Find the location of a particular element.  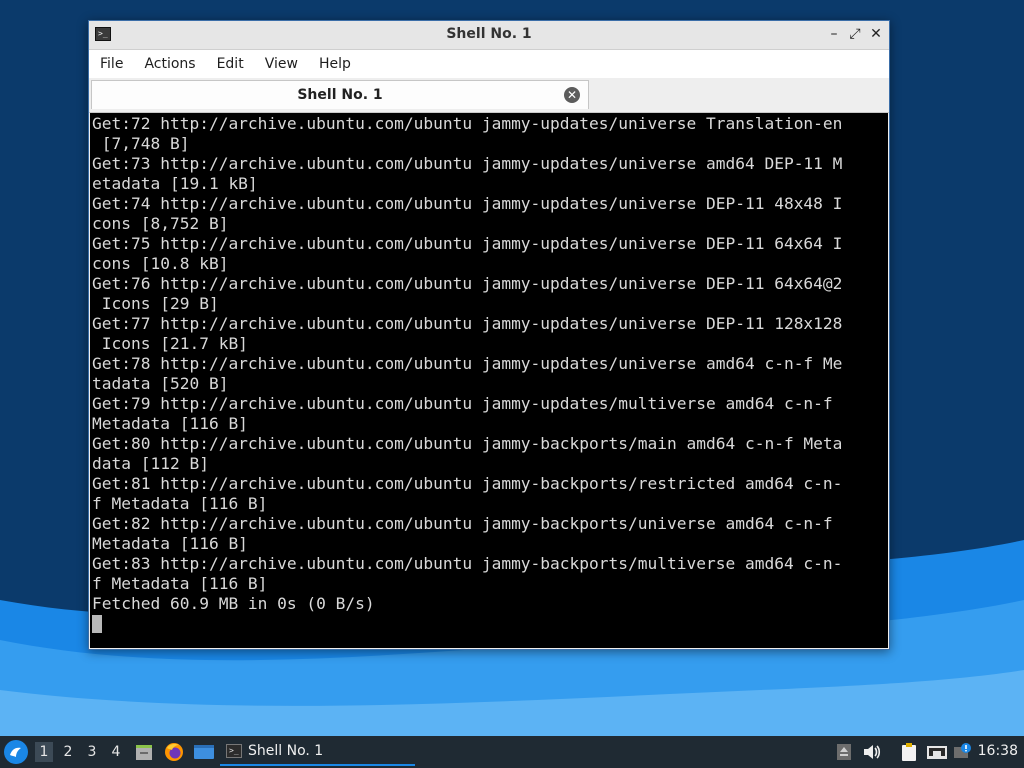

tab-shell-1: Shell No. 1 ✕ is located at coordinates (340, 94).